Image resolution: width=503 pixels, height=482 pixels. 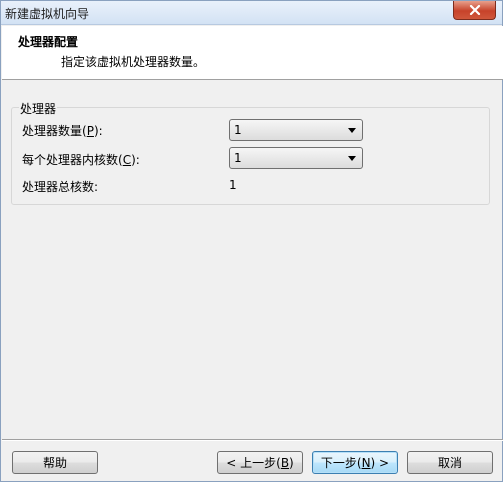 I want to click on cores-label-suffix: ):, so click(x=135, y=160).